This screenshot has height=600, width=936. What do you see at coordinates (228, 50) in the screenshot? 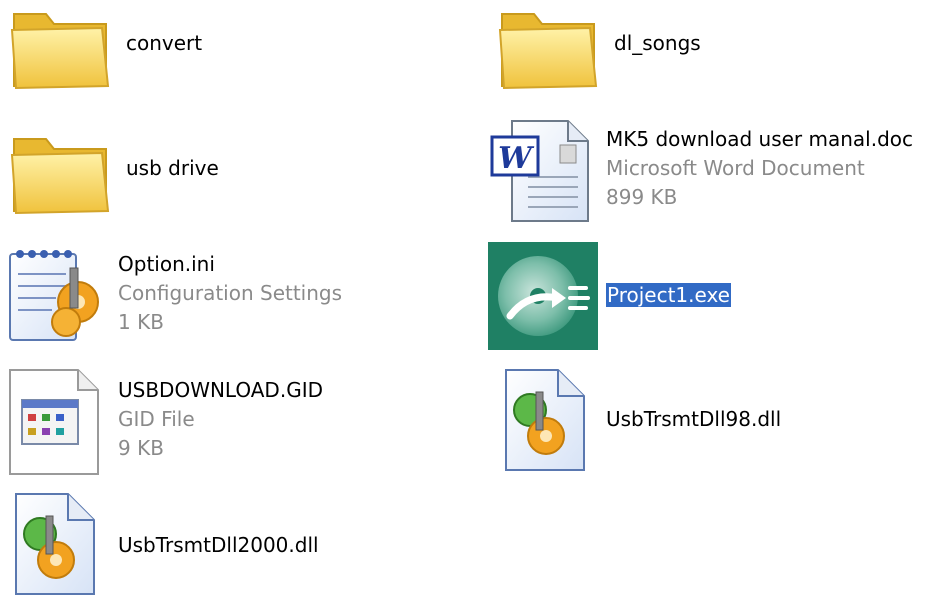
I see `file-item-convert: convert` at bounding box center [228, 50].